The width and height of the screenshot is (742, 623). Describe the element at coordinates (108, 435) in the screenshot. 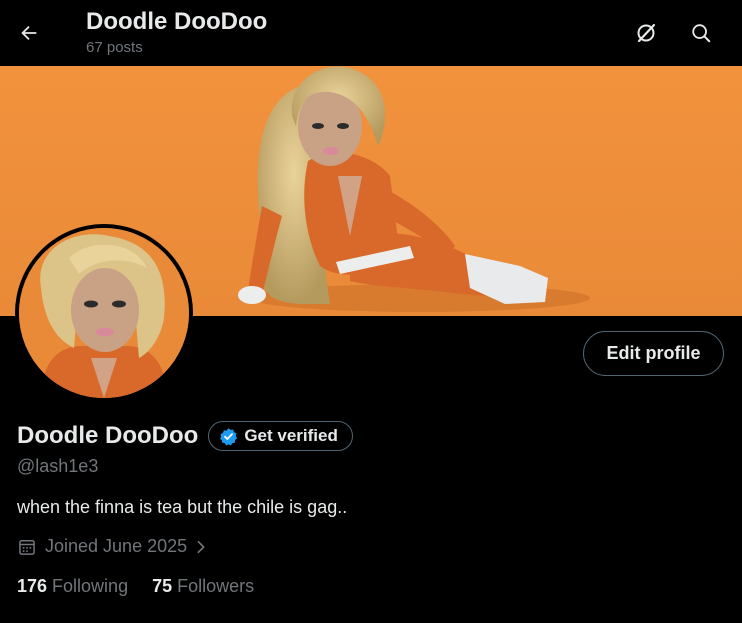

I see `display-name: Doodle DooDoo` at that location.